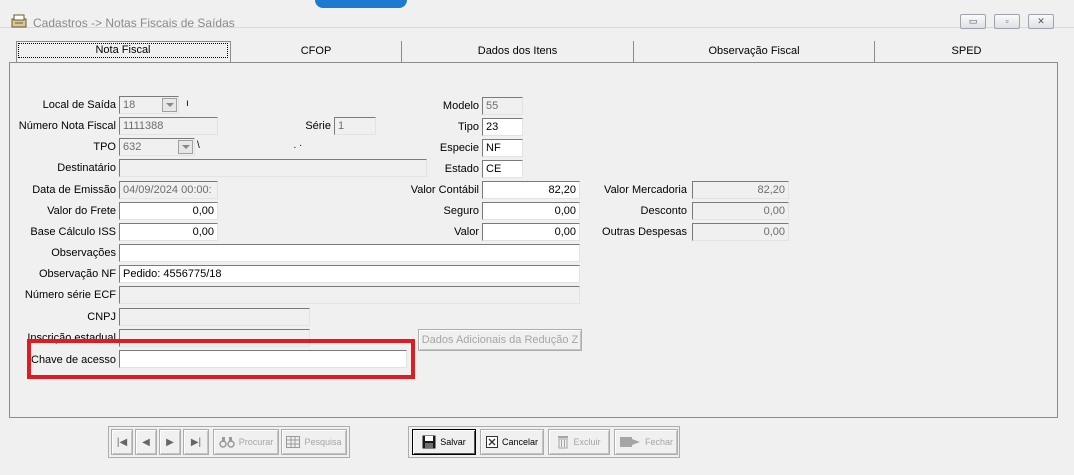 Image resolution: width=1074 pixels, height=475 pixels. I want to click on local-saida-value: 18, so click(129, 105).